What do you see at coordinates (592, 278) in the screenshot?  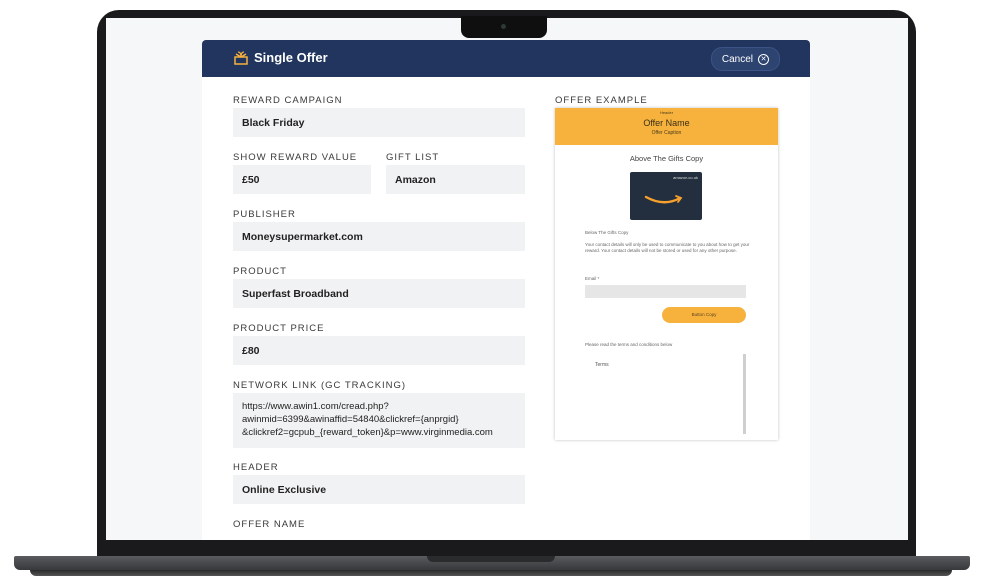 I see `preview-email-label: Email *` at bounding box center [592, 278].